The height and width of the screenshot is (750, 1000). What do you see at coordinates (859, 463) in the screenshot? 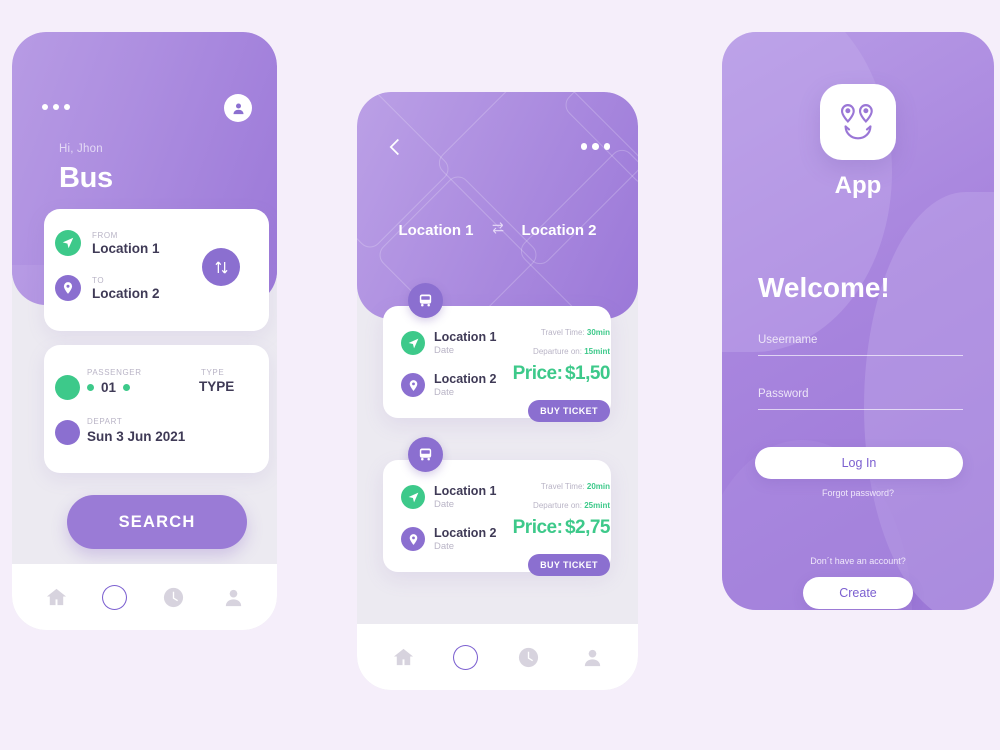
I see `login-button: Log In` at bounding box center [859, 463].